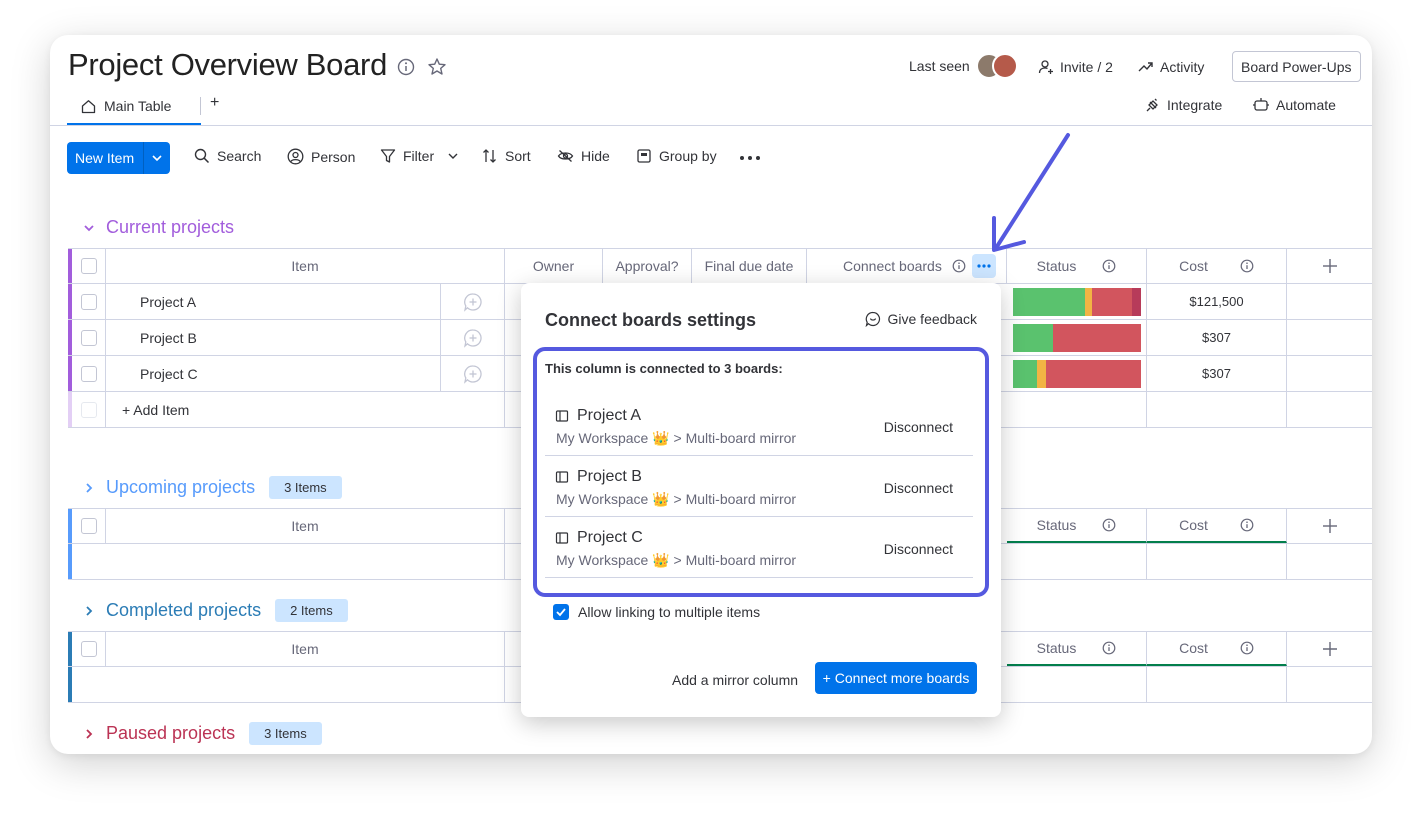 This screenshot has height=820, width=1422. I want to click on group-header-upcoming: Upcoming projects 3 Items, so click(212, 487).